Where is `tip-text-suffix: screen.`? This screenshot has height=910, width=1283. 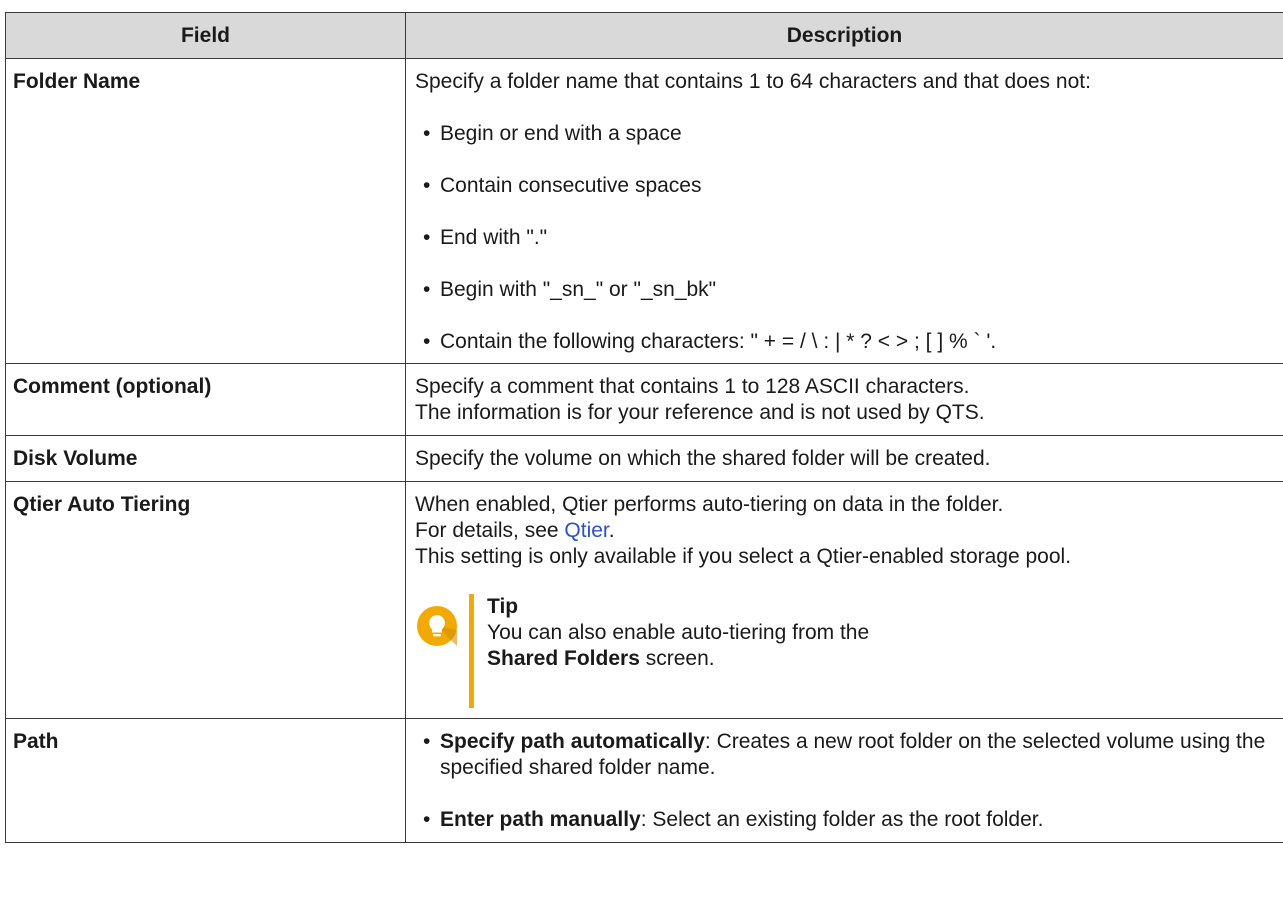
tip-text-suffix: screen. is located at coordinates (677, 658).